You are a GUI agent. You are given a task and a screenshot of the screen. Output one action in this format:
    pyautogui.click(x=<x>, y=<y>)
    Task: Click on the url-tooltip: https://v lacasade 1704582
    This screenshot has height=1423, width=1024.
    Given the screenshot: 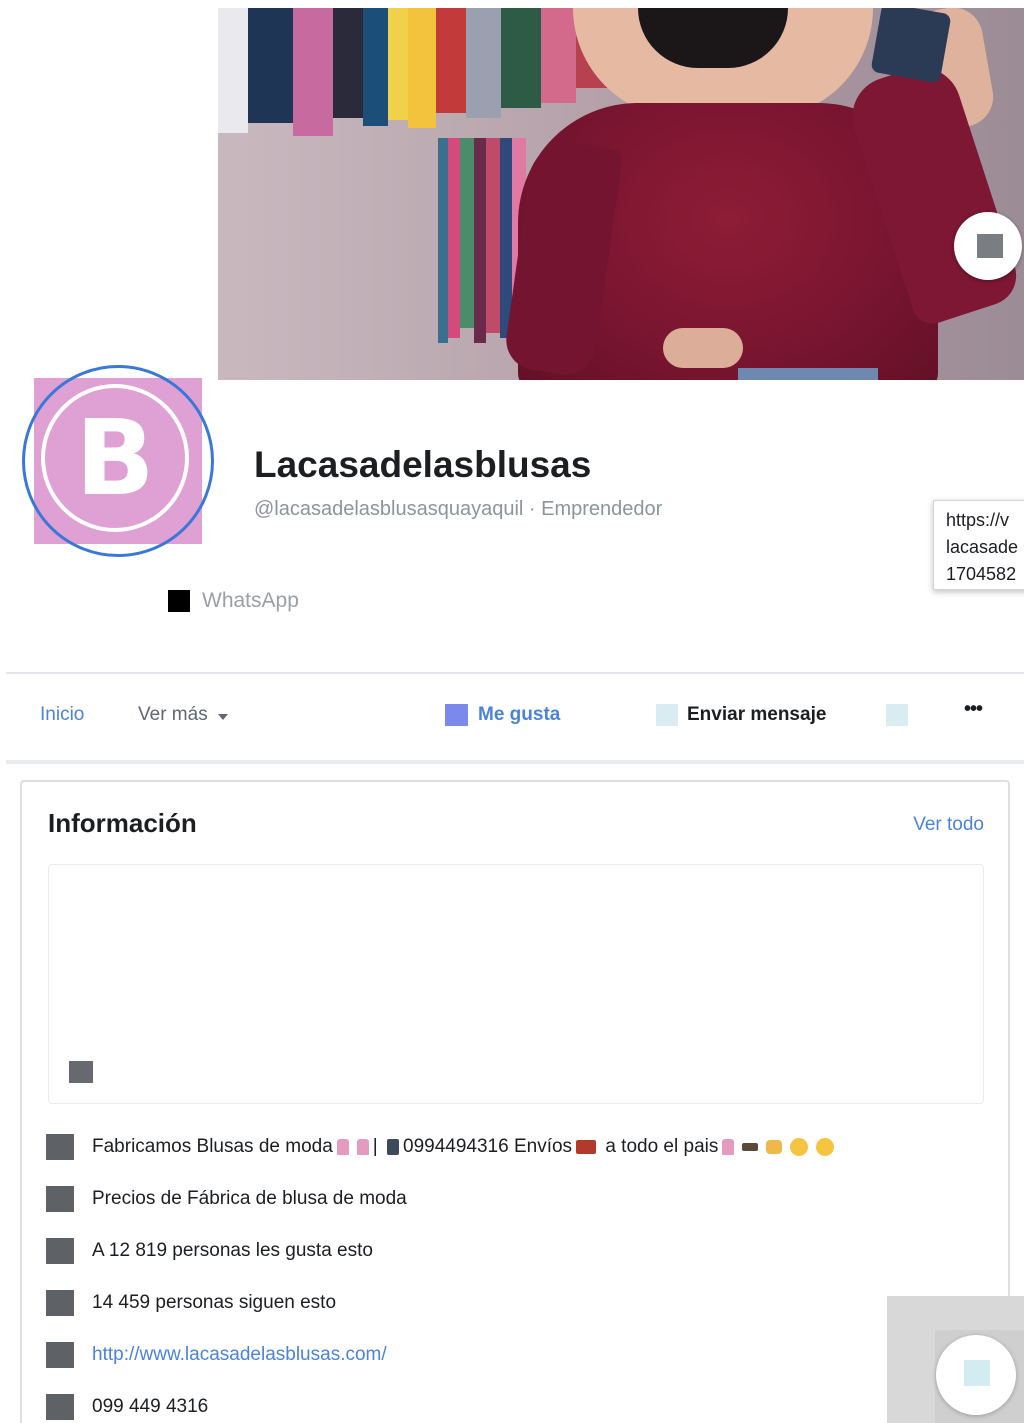 What is the action you would take?
    pyautogui.click(x=978, y=545)
    